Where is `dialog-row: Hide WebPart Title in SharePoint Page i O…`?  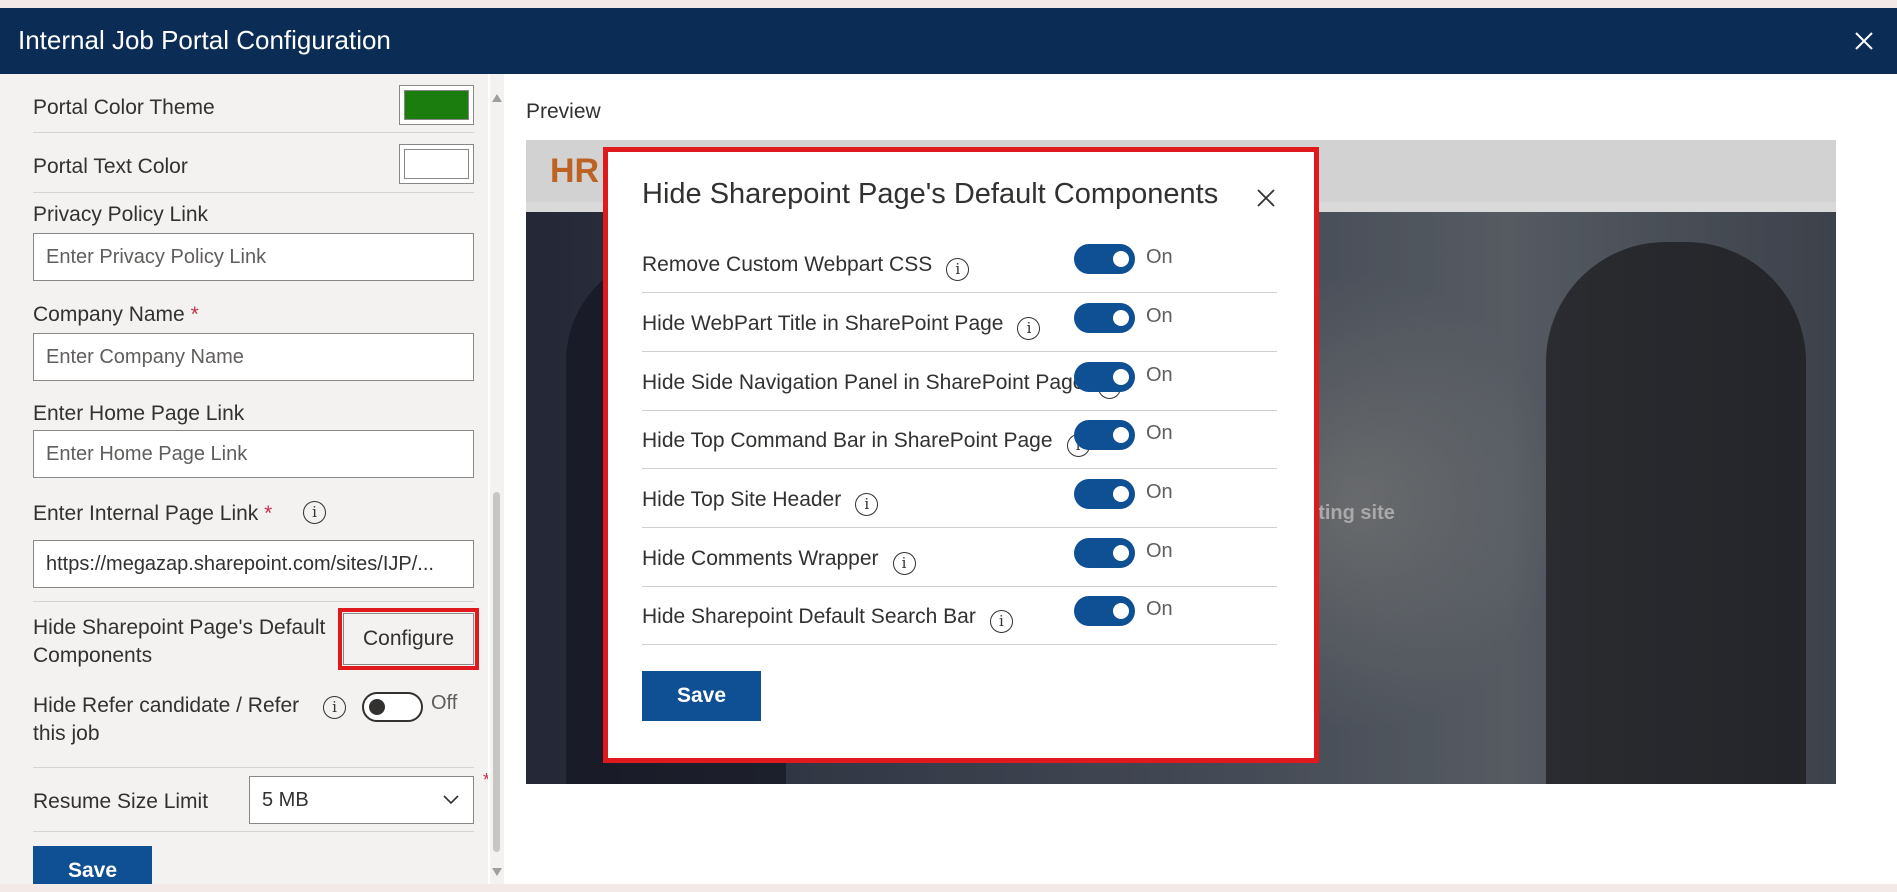 dialog-row: Hide WebPart Title in SharePoint Page i O… is located at coordinates (959, 322).